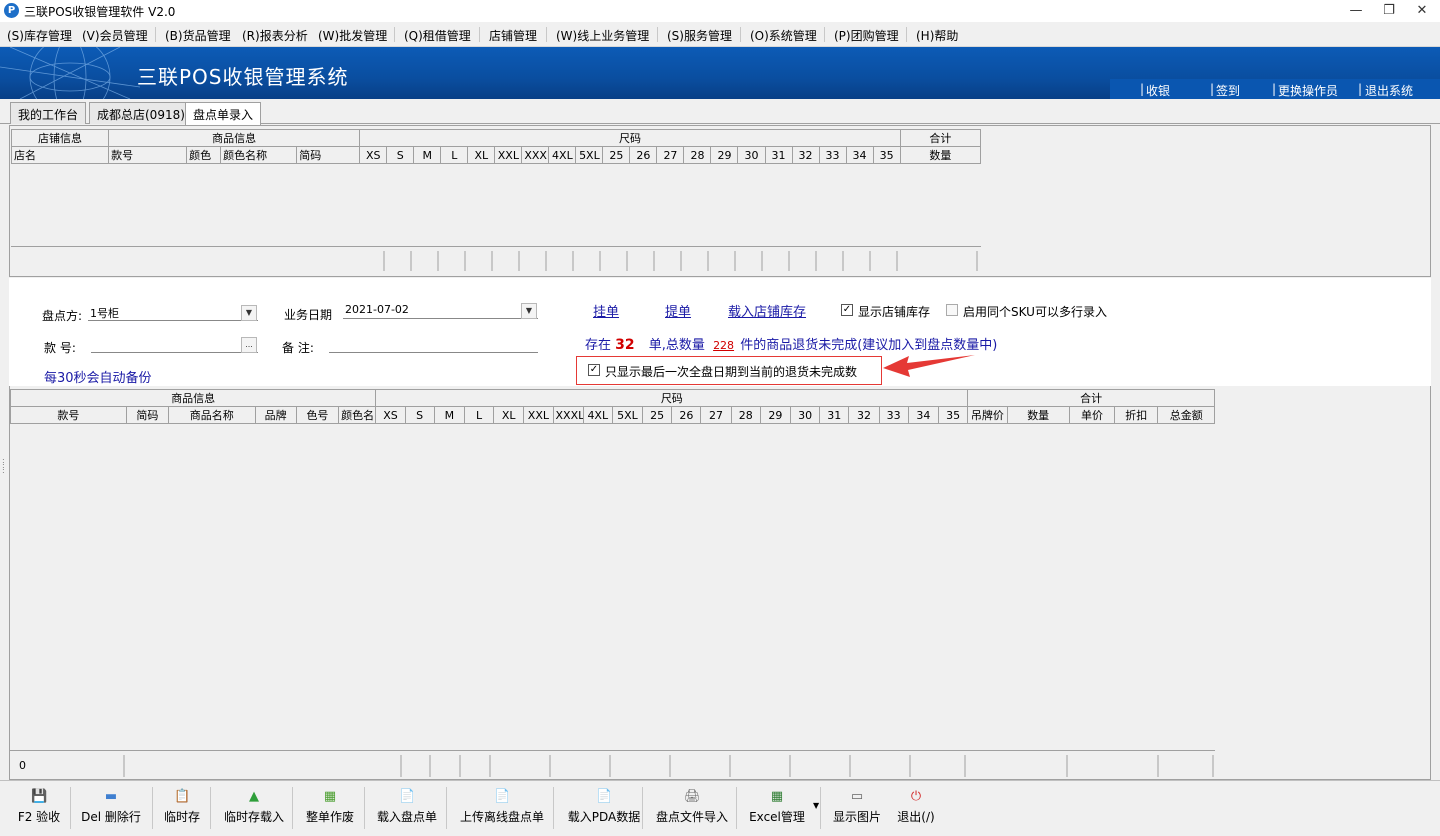 The width and height of the screenshot is (1440, 836). I want to click on toolbar-button-0: 💾 F2 验收, so click(39, 809).